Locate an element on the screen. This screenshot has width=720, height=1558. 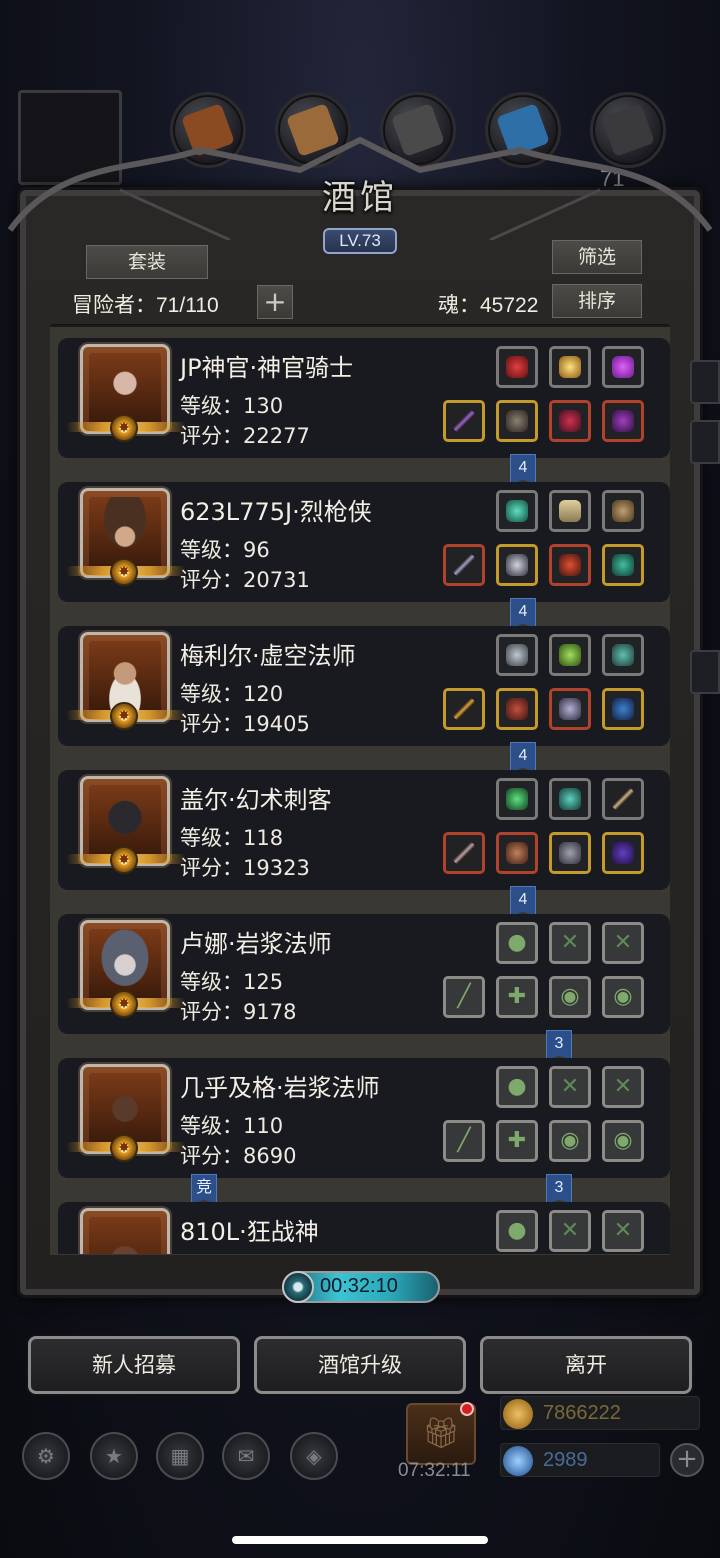
diamond-icon is located at coordinates (518, 1461).